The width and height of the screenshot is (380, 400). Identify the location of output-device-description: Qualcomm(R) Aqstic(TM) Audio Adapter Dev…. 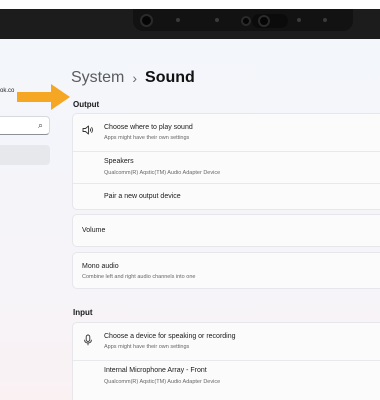
(162, 173).